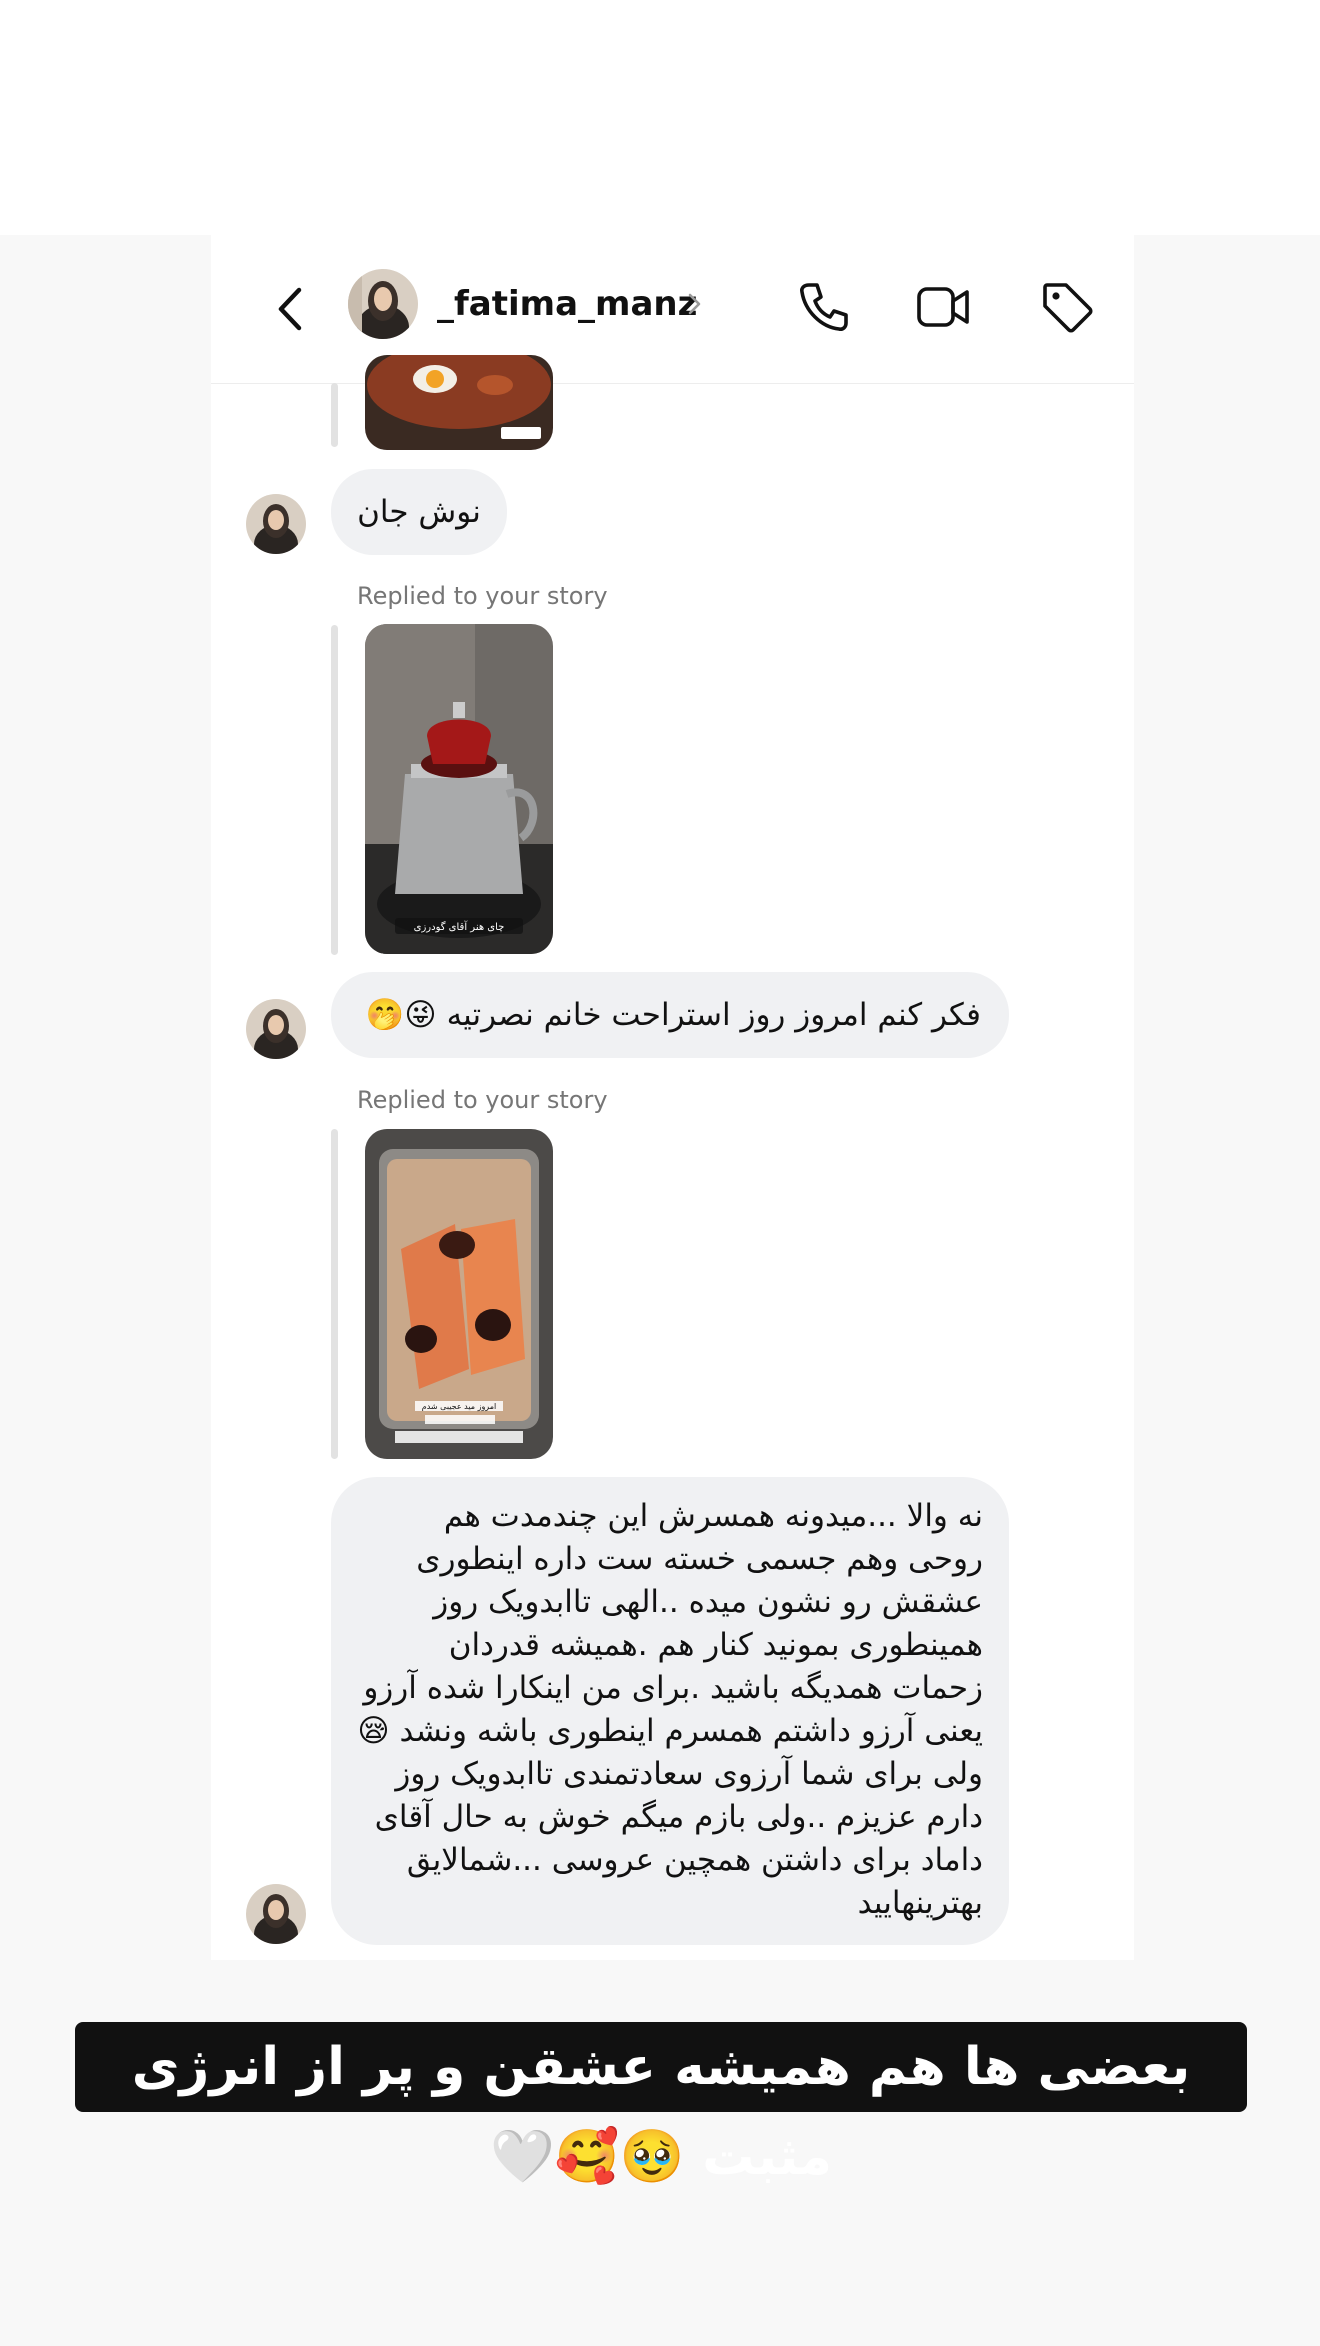  What do you see at coordinates (459, 789) in the screenshot?
I see `story-thumbnail: چای هنر آقای گودرزی` at bounding box center [459, 789].